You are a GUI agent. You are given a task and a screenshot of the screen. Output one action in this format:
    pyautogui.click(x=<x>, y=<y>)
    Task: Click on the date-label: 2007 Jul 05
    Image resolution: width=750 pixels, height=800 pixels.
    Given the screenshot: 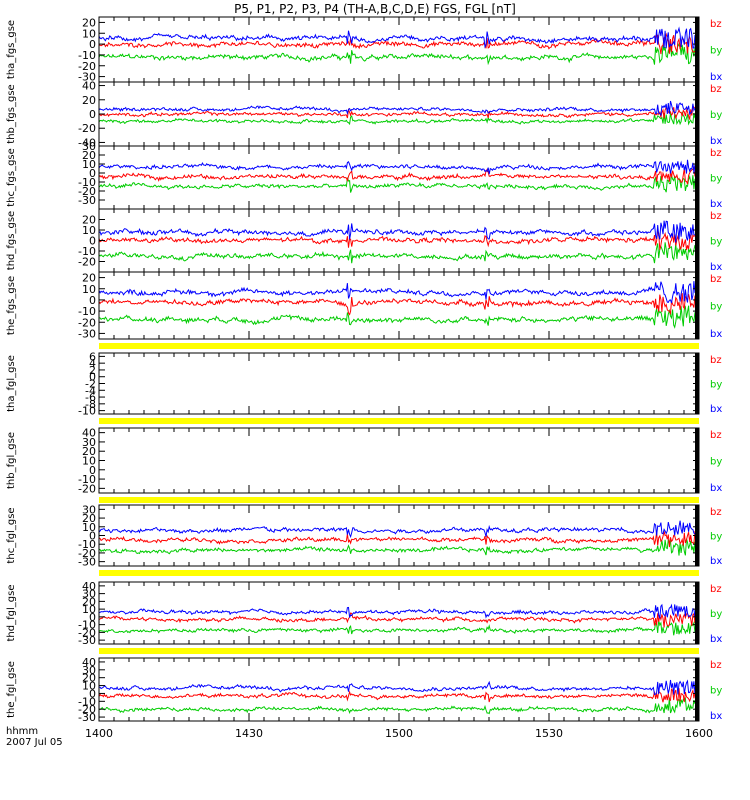 What is the action you would take?
    pyautogui.click(x=34, y=742)
    